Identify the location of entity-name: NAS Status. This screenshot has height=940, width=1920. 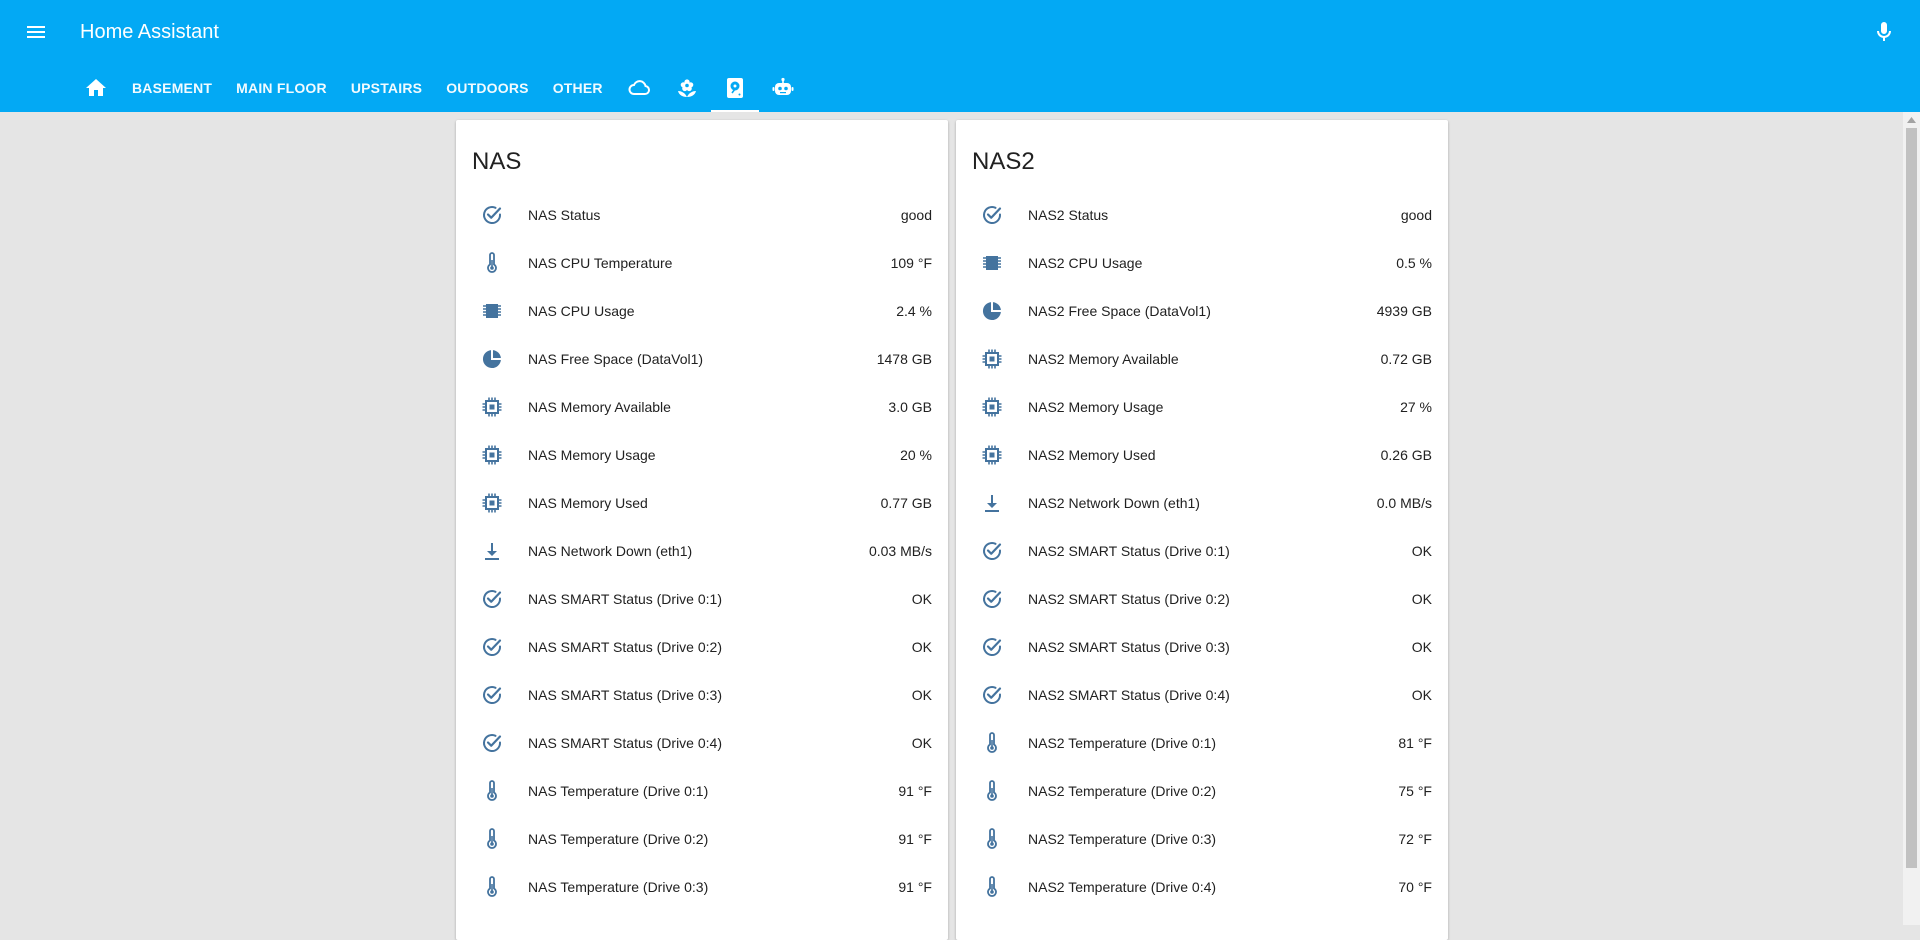
(564, 215).